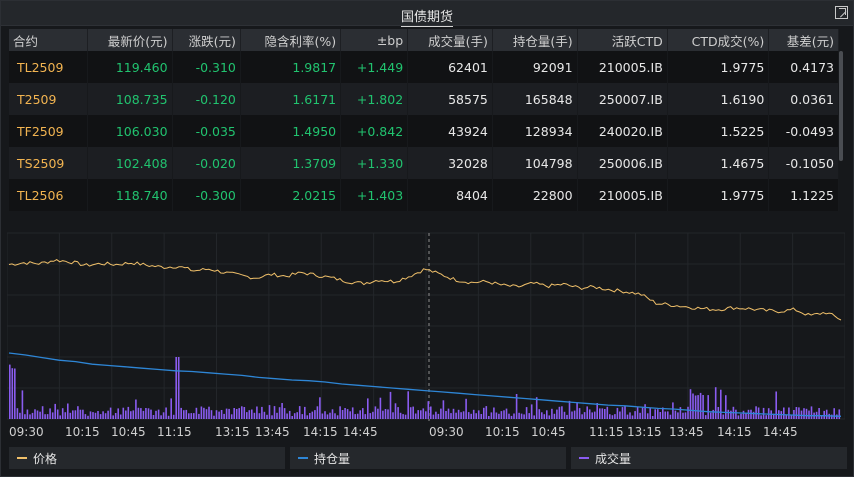 The width and height of the screenshot is (854, 477). What do you see at coordinates (535, 40) in the screenshot?
I see `header-open-interest: 持仓量(手)` at bounding box center [535, 40].